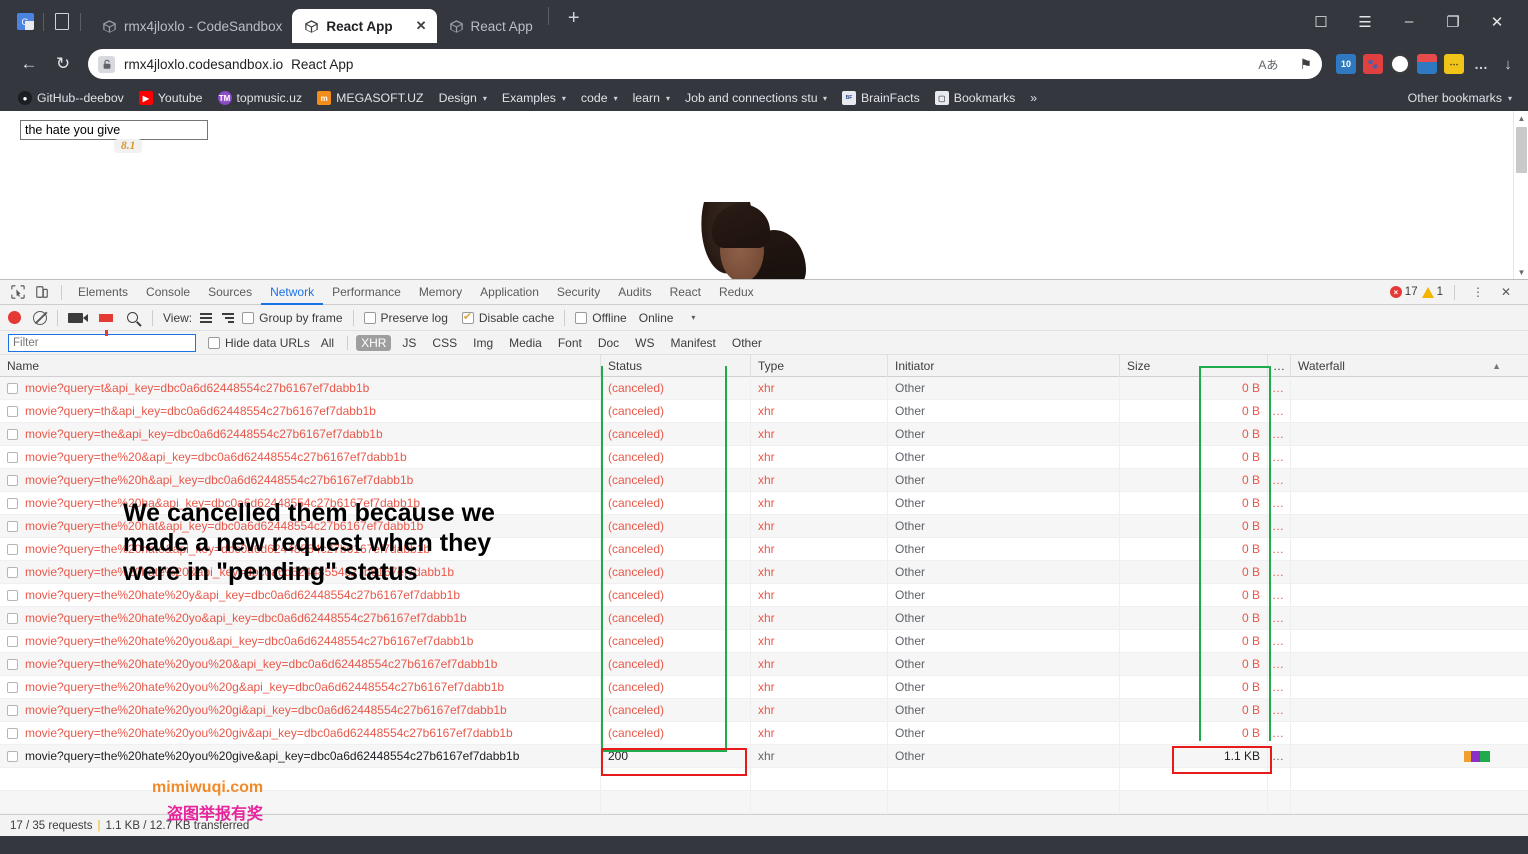 The width and height of the screenshot is (1528, 854). Describe the element at coordinates (1373, 64) in the screenshot. I see `red-extension-icon: 🐾` at that location.